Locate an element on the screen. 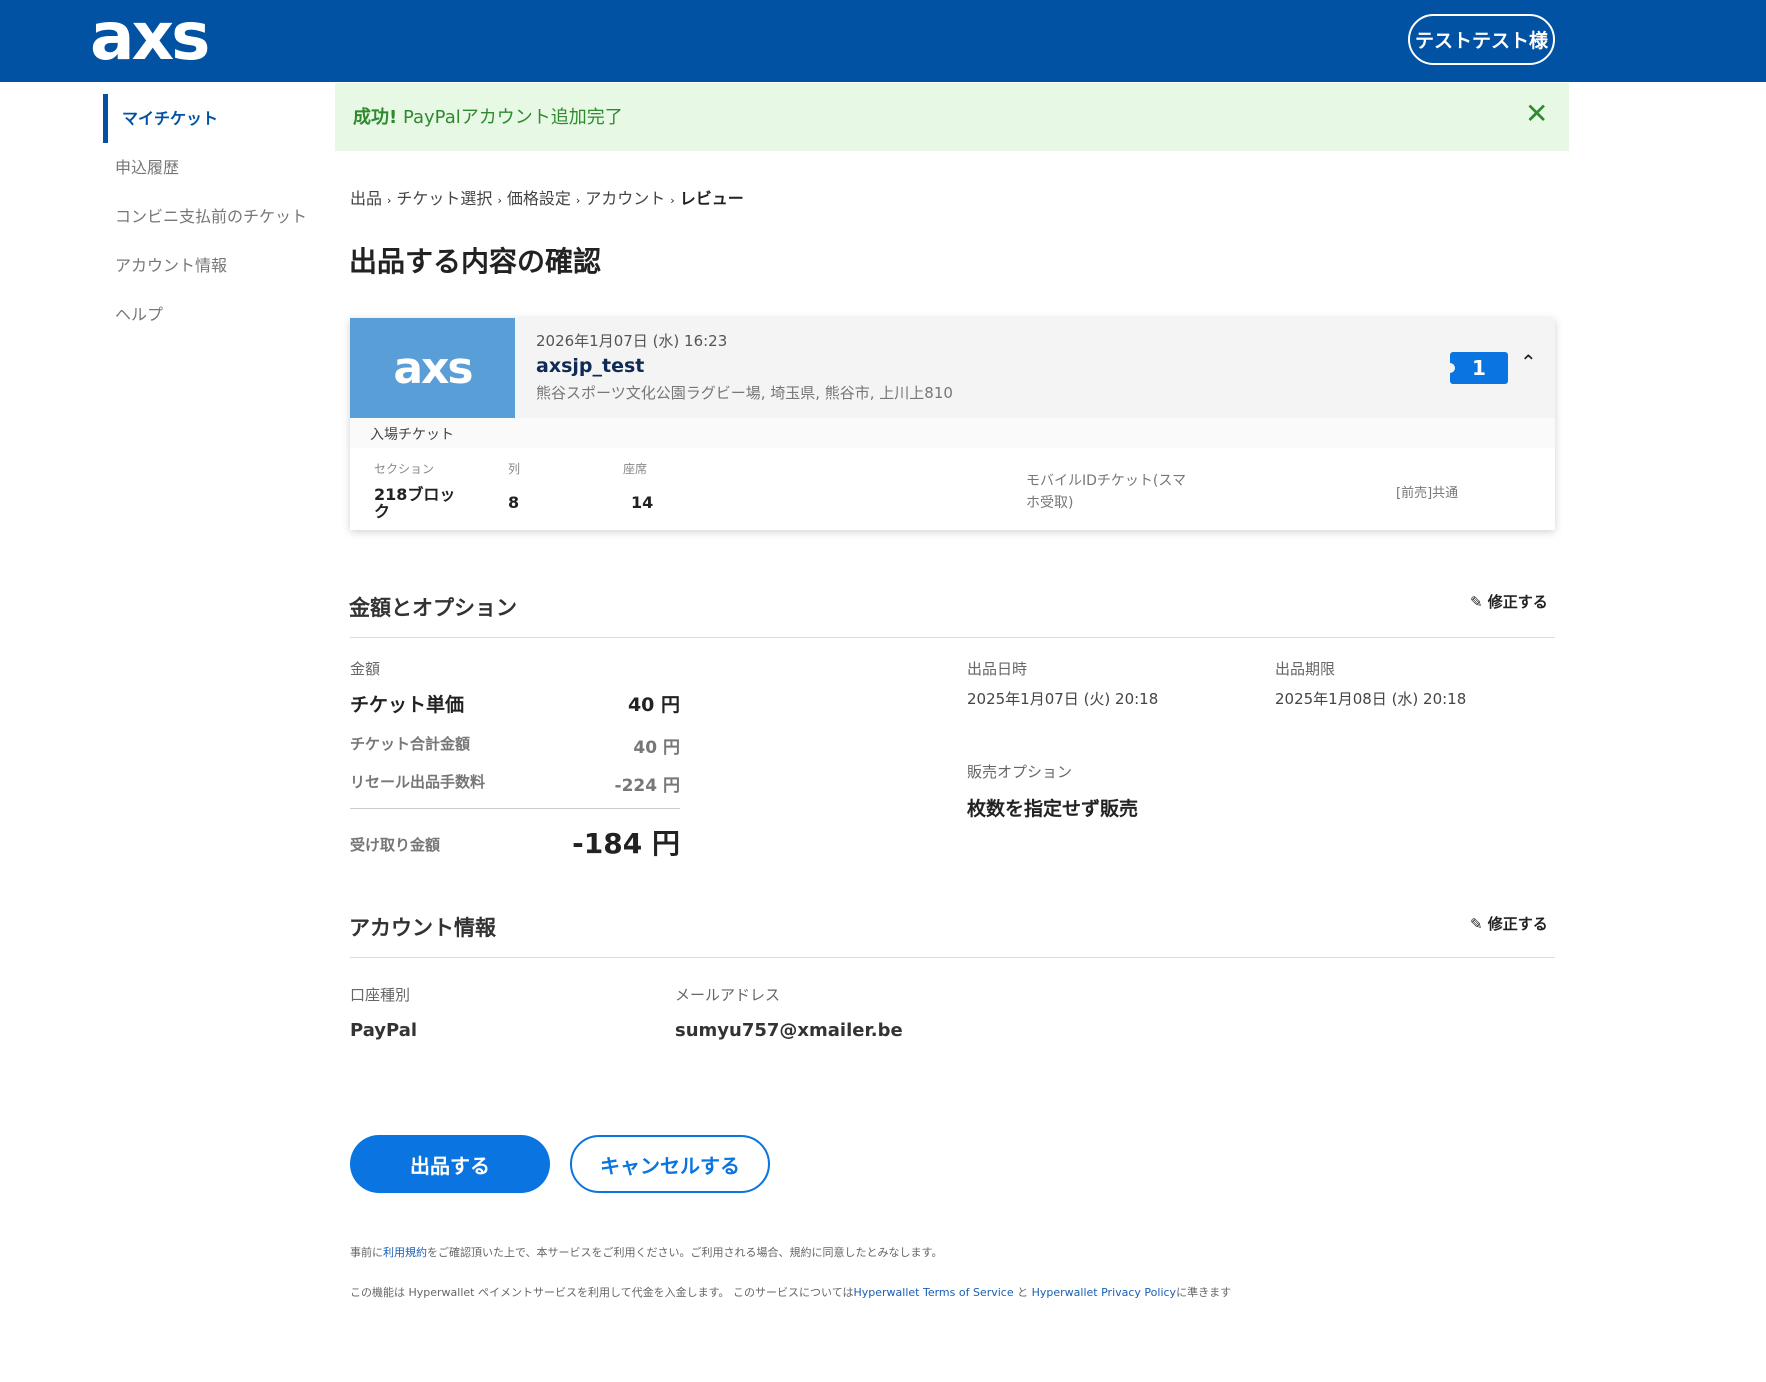 This screenshot has height=1382, width=1766. event-card-header is located at coordinates (952, 368).